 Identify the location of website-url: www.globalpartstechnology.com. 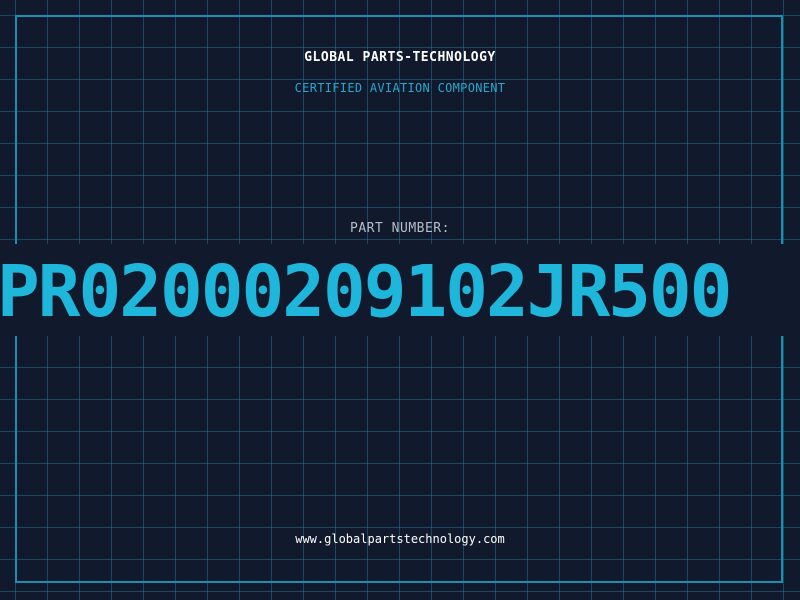
(400, 539).